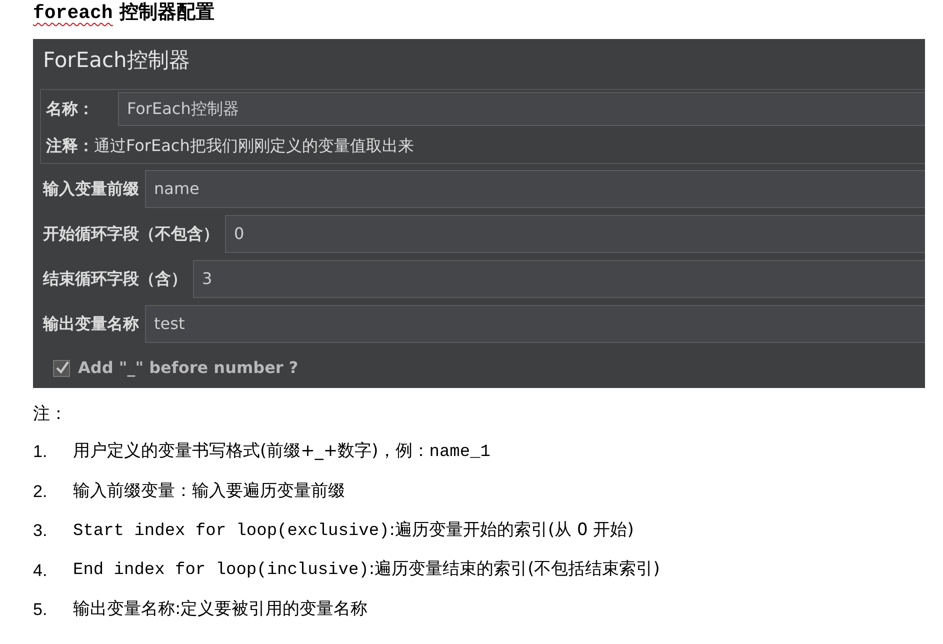 This screenshot has width=943, height=644. I want to click on page-heading: foreach 控制器配置, so click(123, 13).